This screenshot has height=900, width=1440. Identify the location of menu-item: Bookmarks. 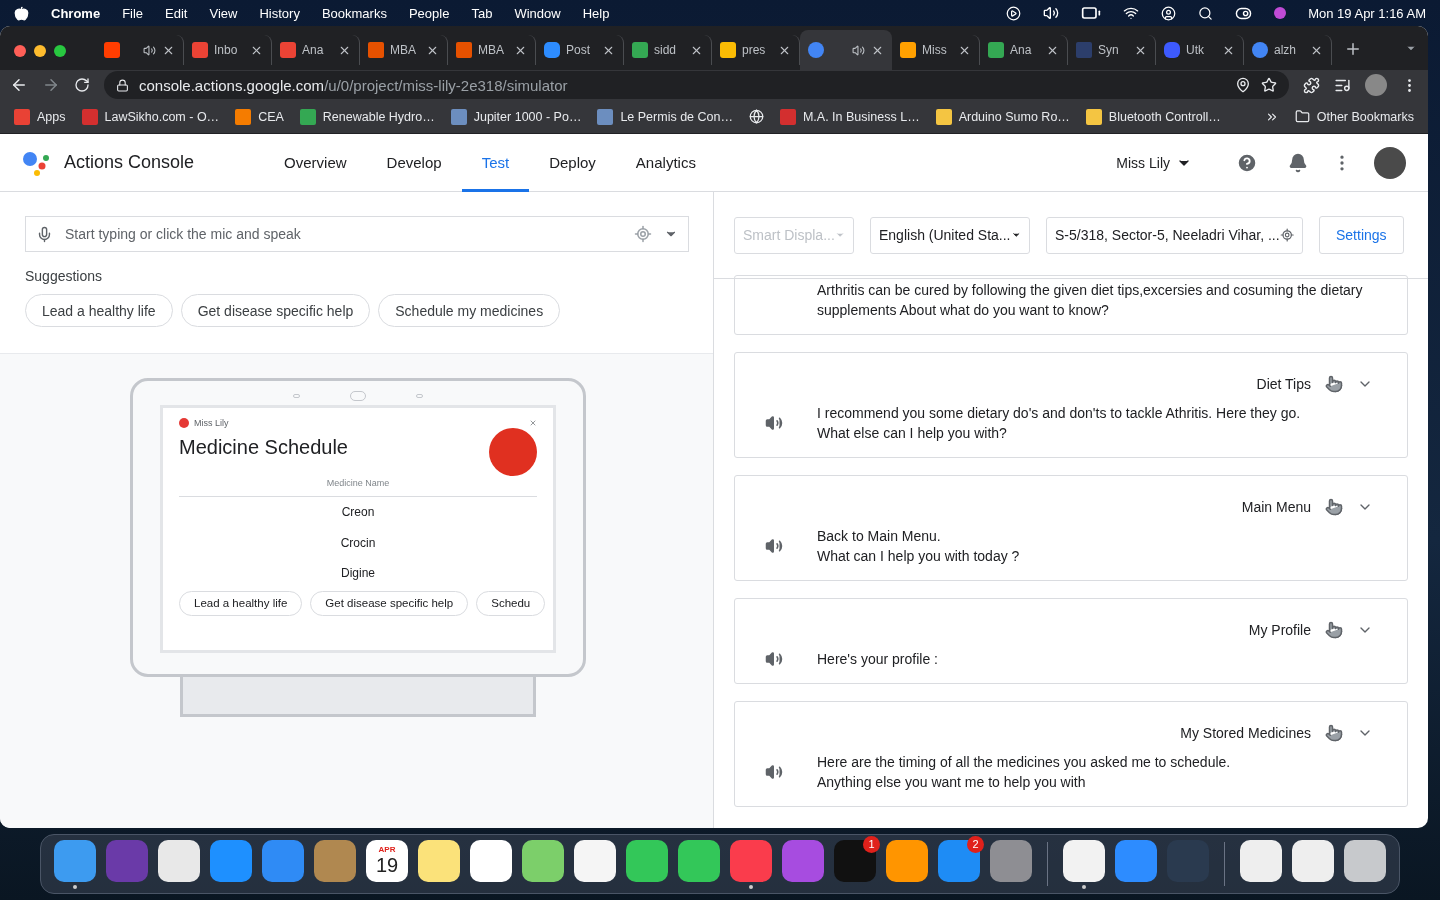
(354, 13).